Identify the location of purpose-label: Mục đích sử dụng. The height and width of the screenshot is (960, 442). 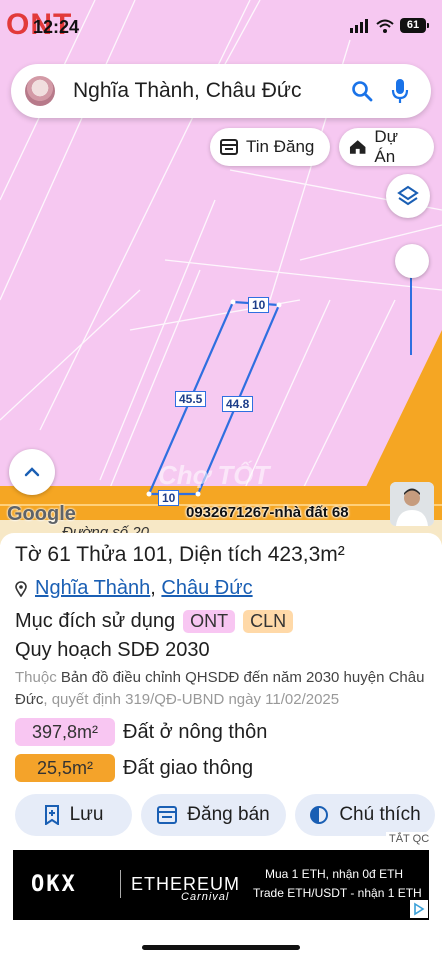
(95, 621).